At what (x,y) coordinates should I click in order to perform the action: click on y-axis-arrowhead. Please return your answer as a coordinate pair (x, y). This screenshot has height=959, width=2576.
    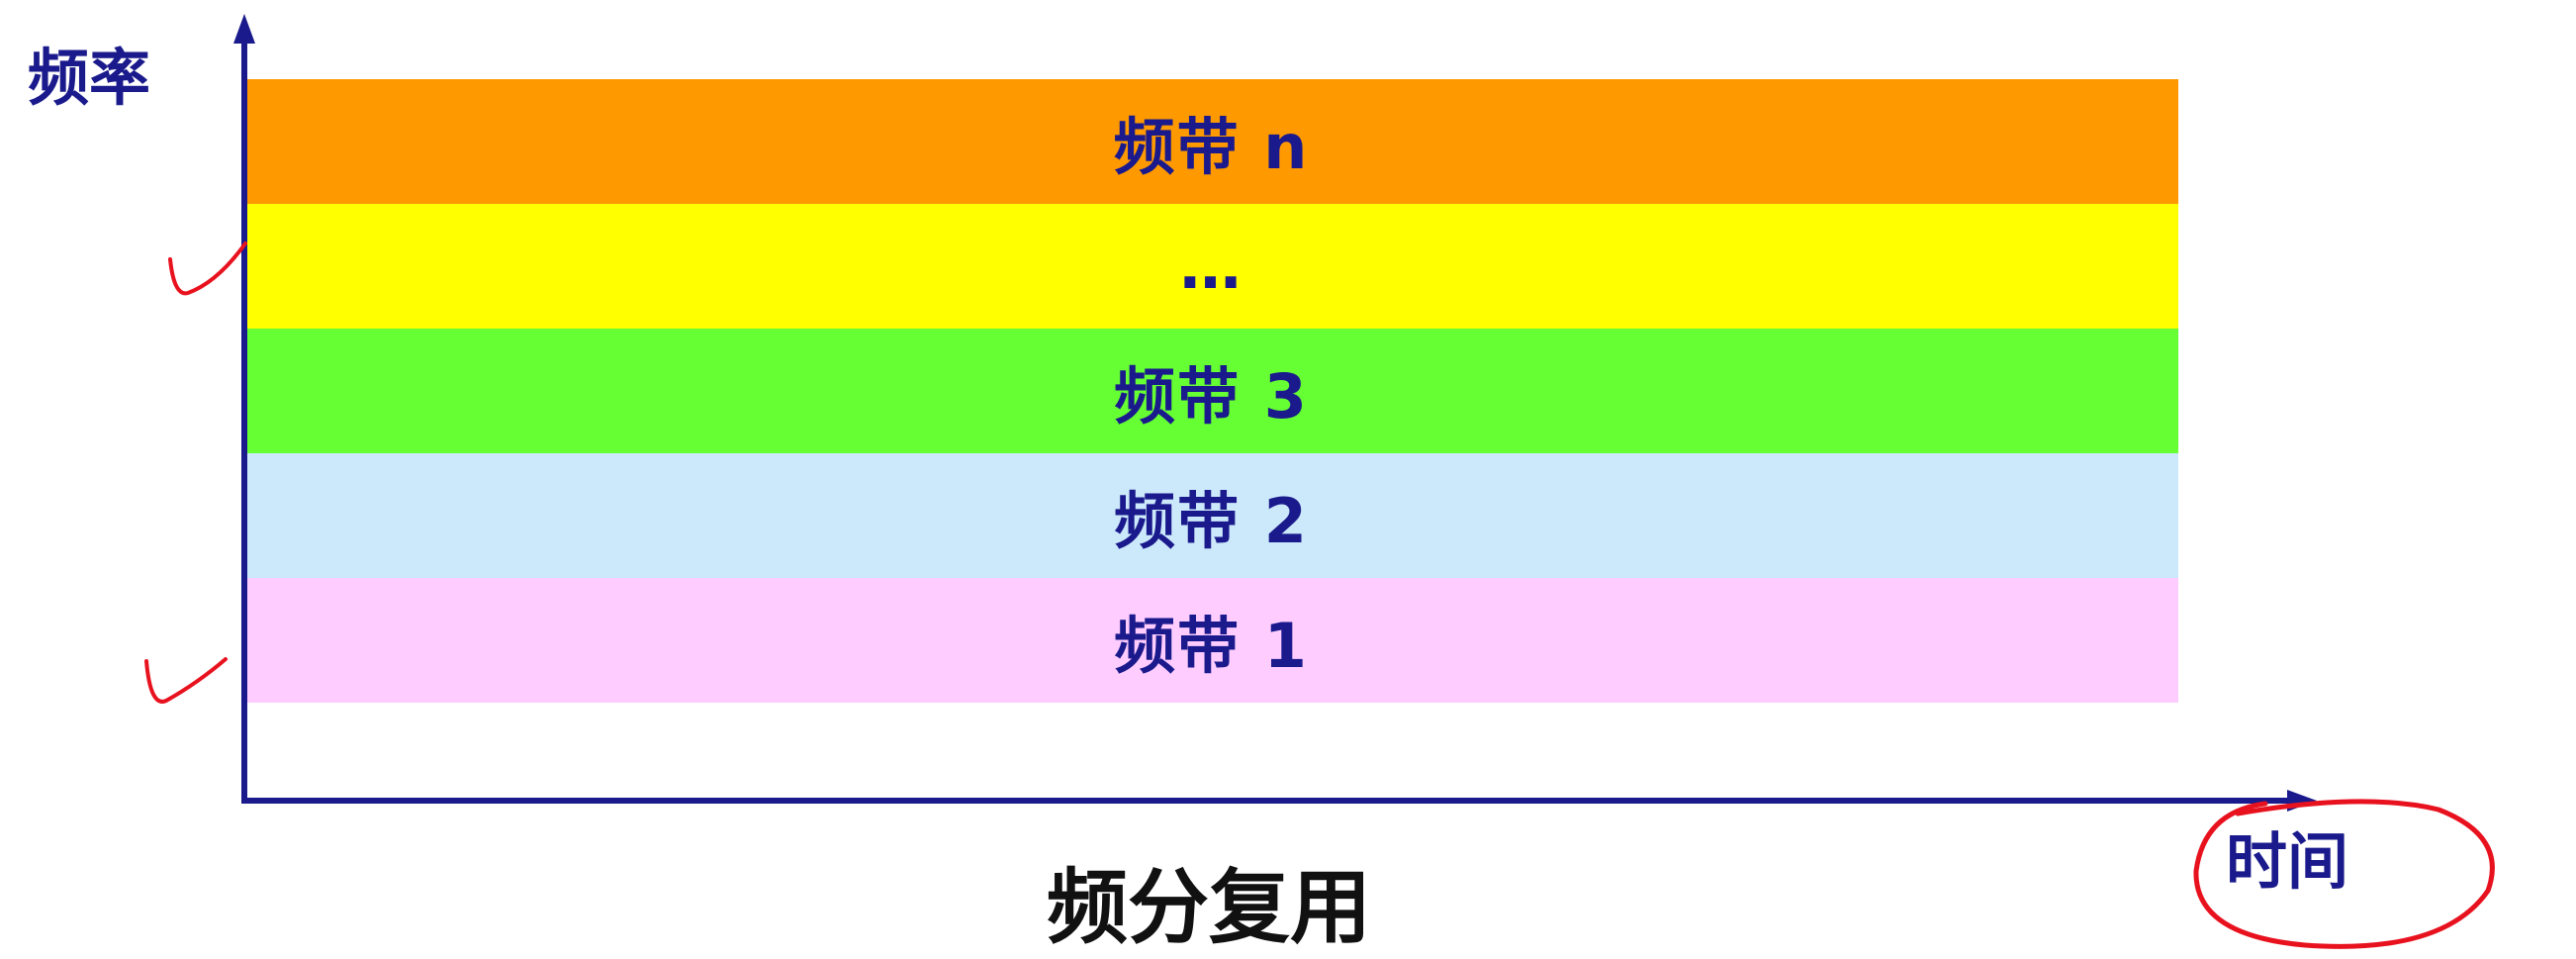
    Looking at the image, I should click on (244, 29).